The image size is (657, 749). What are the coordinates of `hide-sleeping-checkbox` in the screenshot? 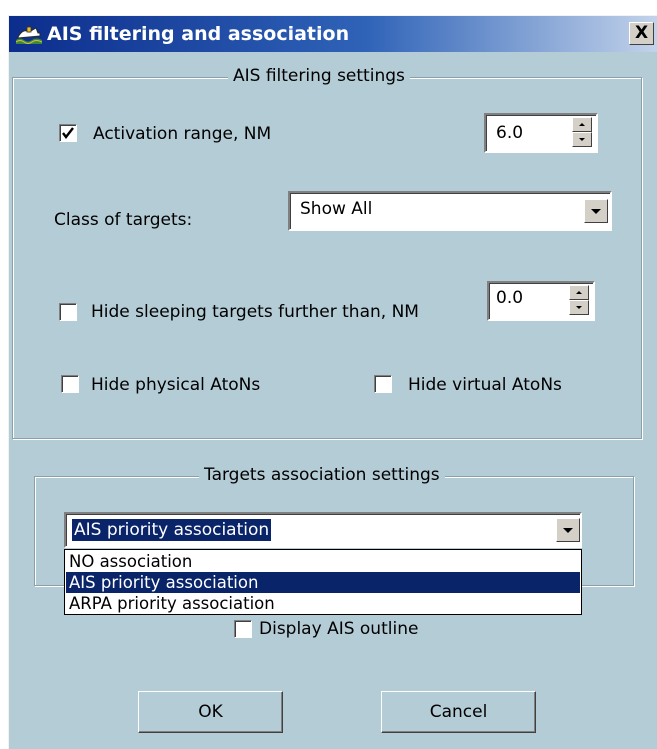 It's located at (68, 312).